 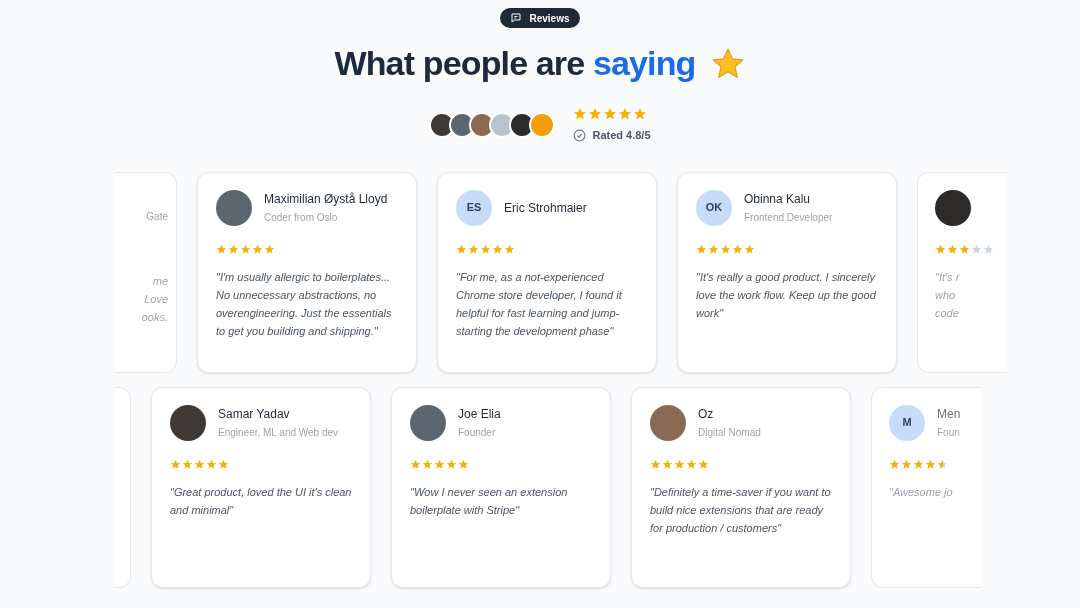 What do you see at coordinates (474, 207) in the screenshot?
I see `initials-avatar: ES` at bounding box center [474, 207].